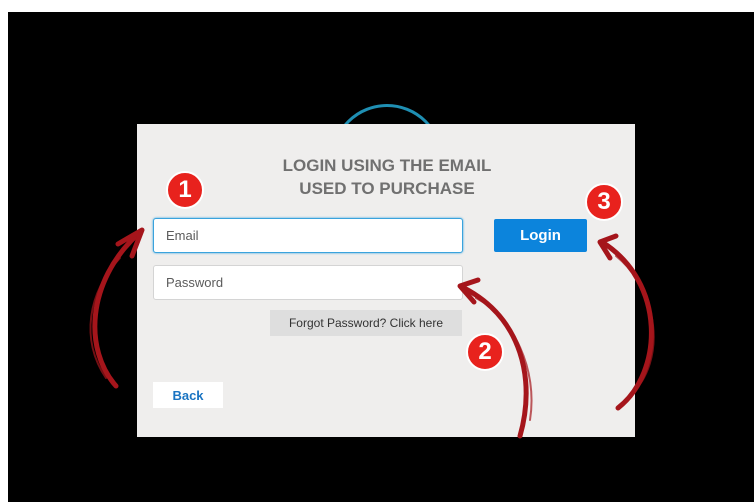  I want to click on step-2-badge: 2, so click(485, 352).